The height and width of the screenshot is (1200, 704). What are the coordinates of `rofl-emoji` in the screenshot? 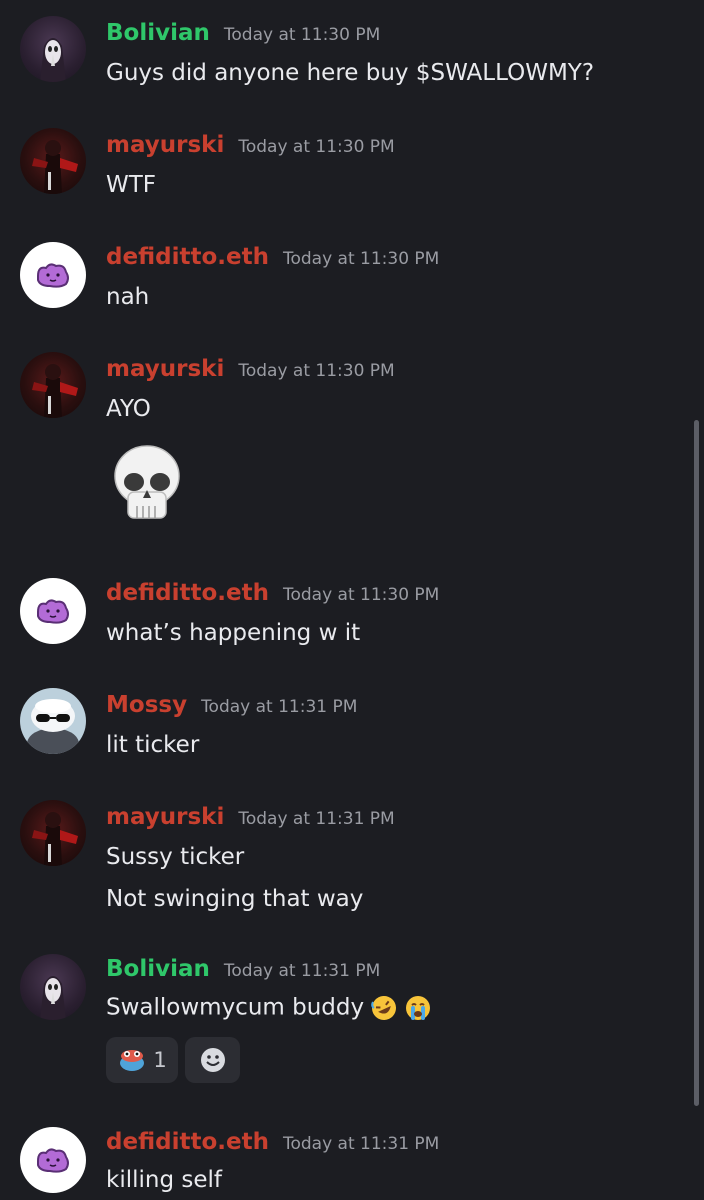 It's located at (384, 1008).